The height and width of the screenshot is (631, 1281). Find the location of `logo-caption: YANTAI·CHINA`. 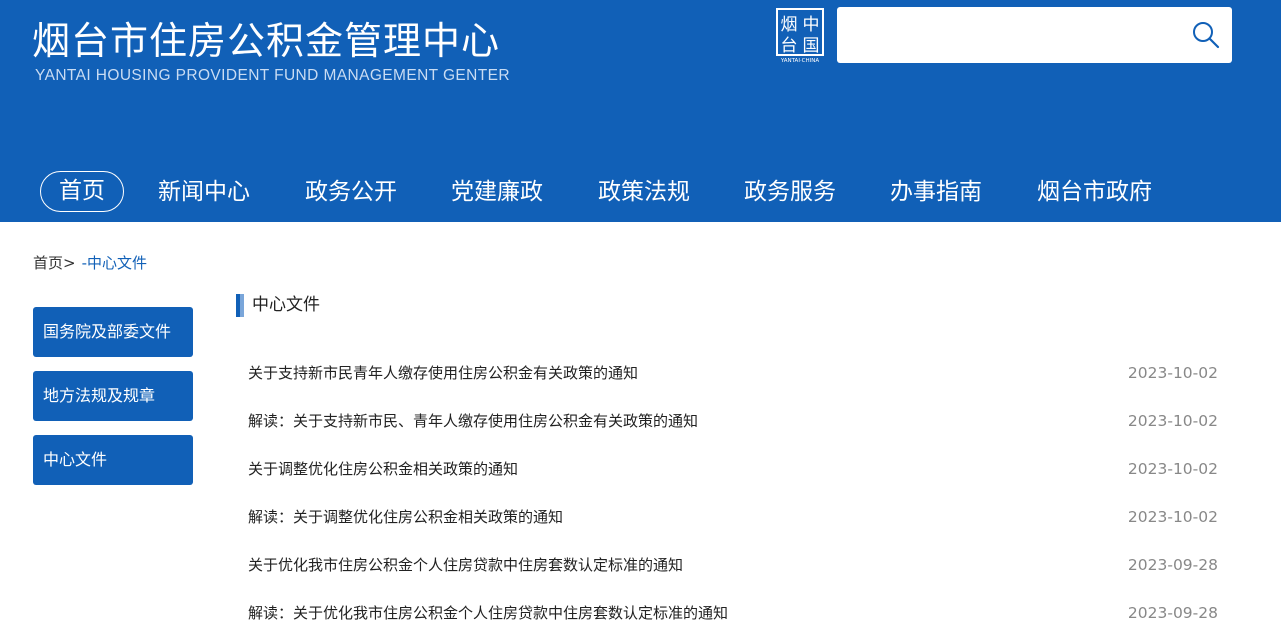

logo-caption: YANTAI·CHINA is located at coordinates (800, 61).